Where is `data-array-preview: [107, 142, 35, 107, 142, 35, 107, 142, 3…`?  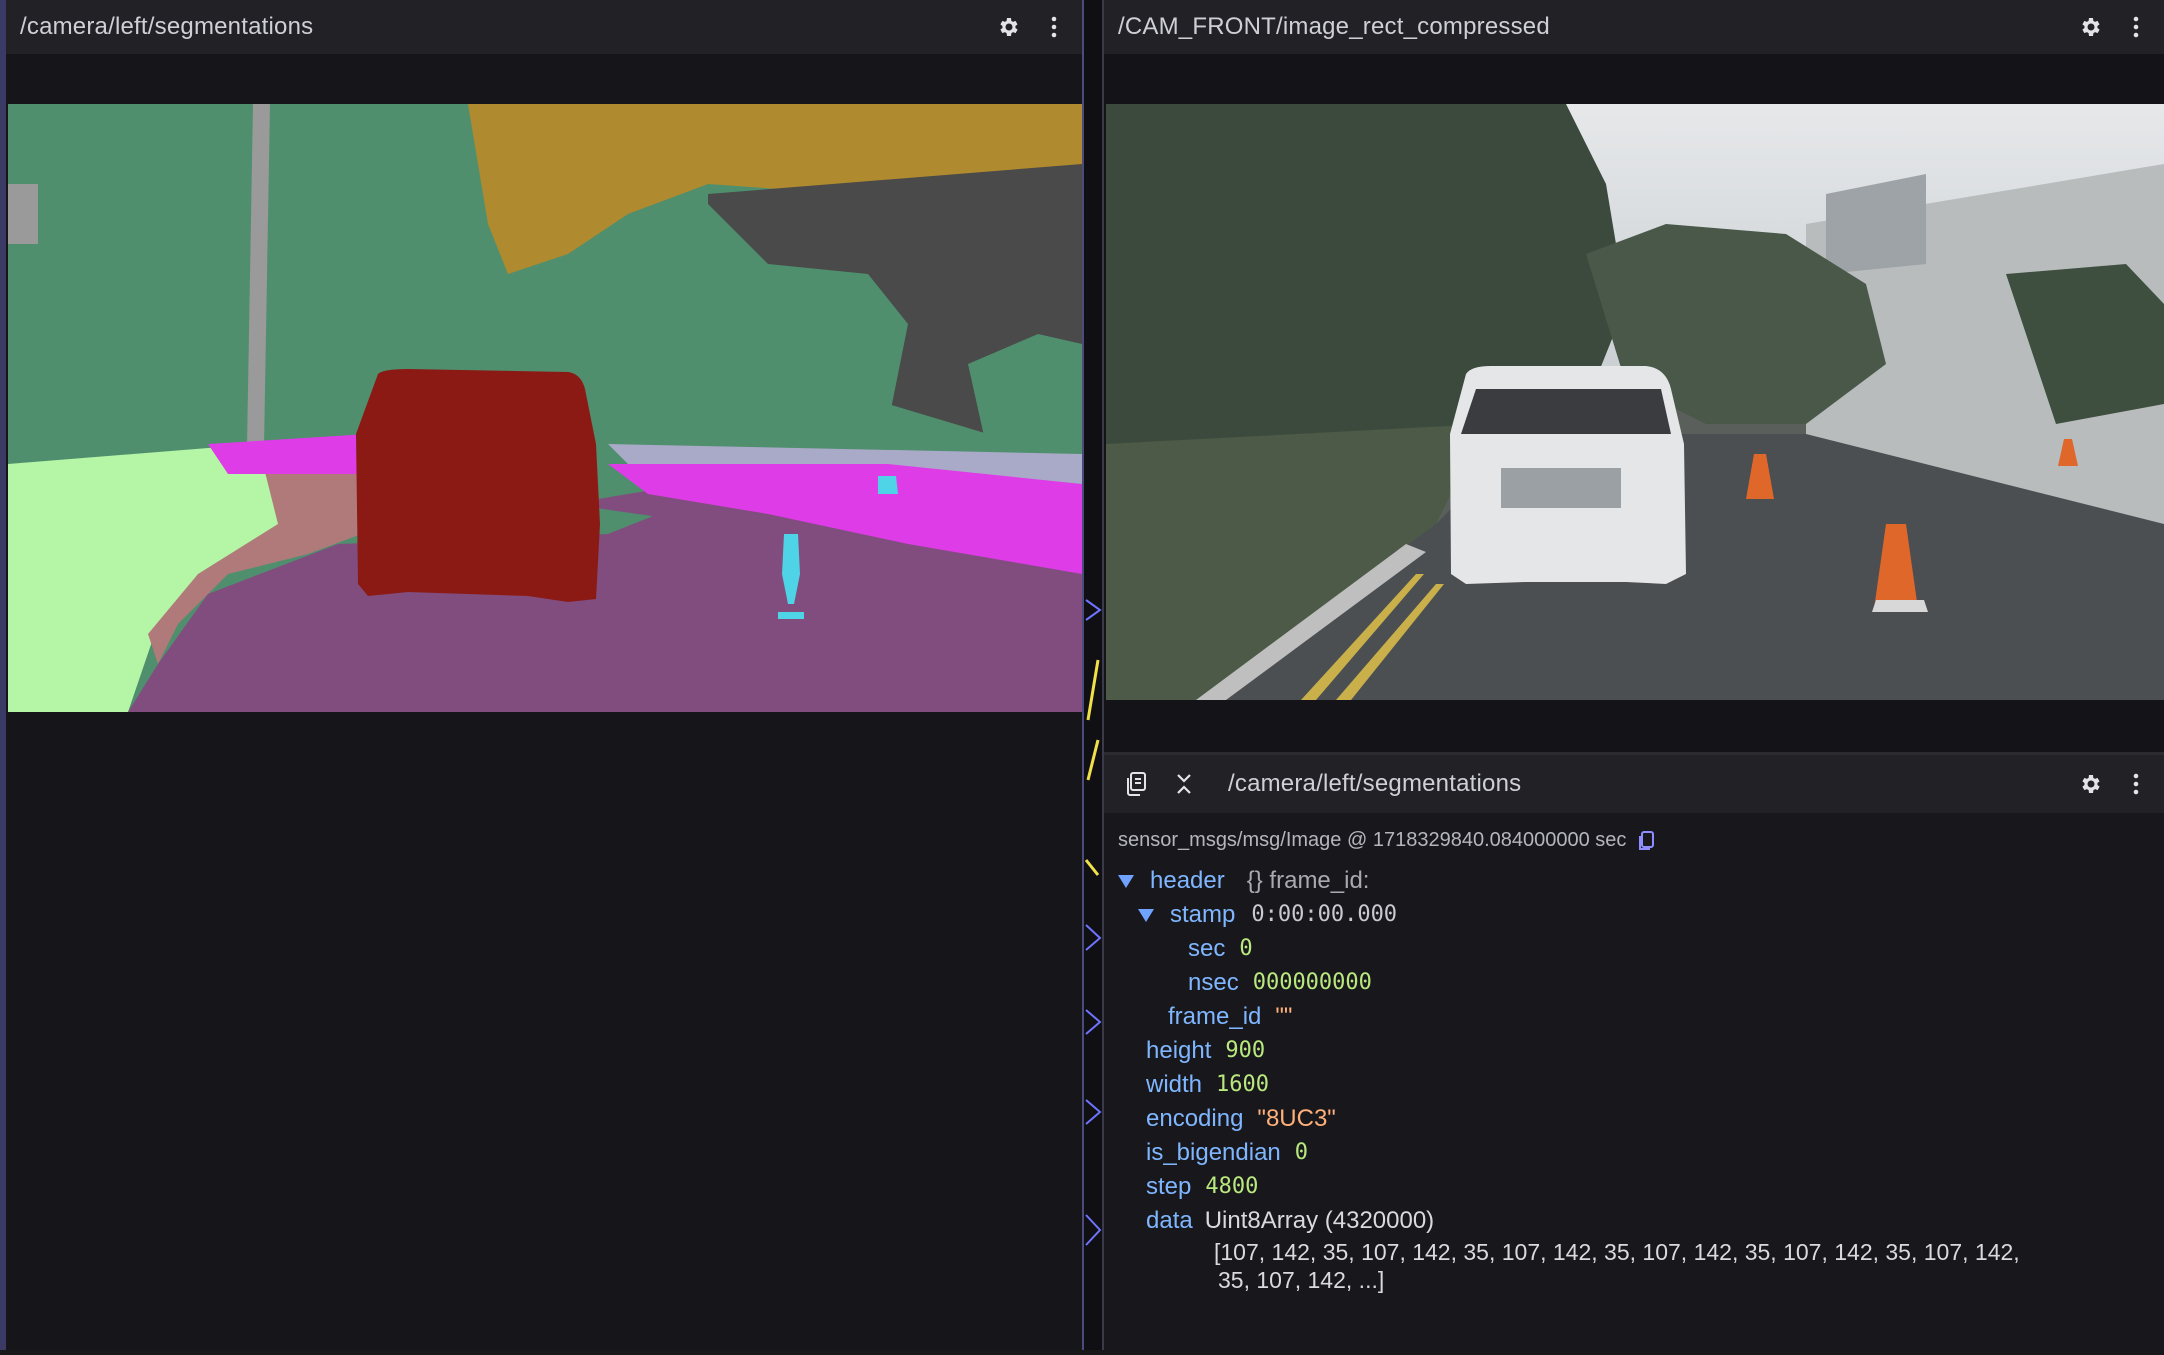
data-array-preview: [107, 142, 35, 107, 142, 35, 107, 142, 3… is located at coordinates (1684, 1266).